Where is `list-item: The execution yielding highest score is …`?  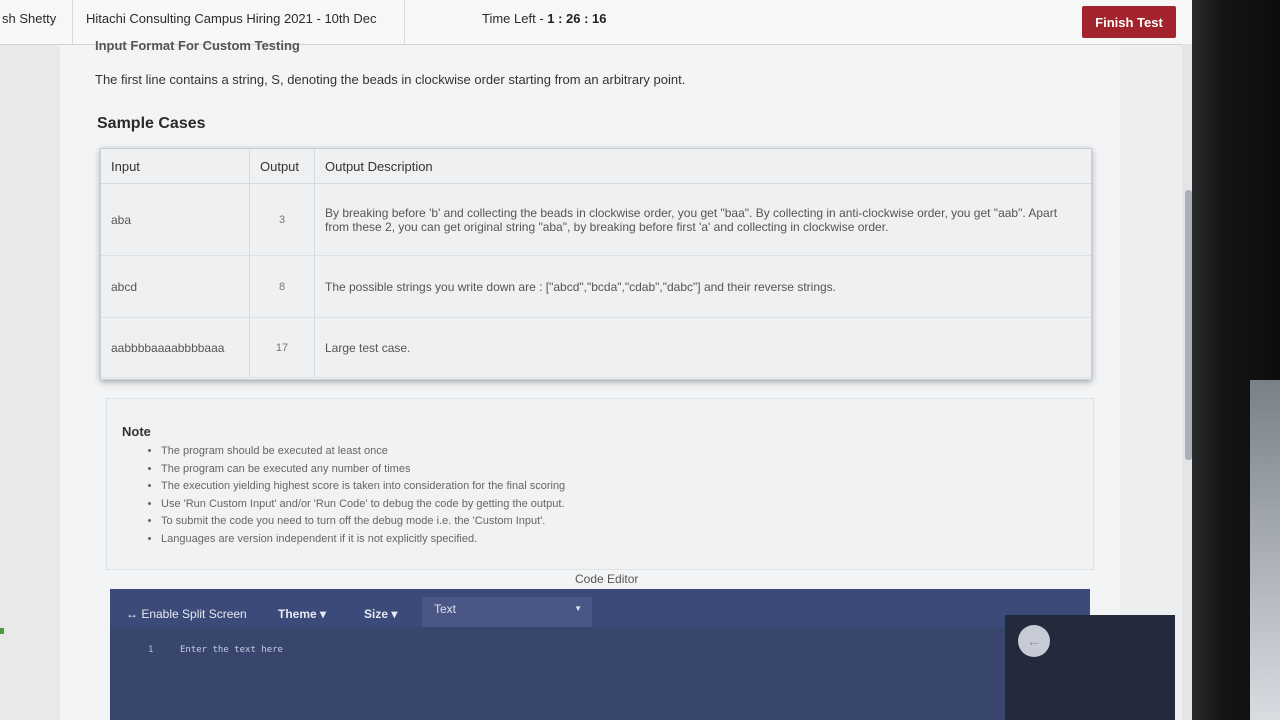
list-item: The execution yielding highest score is … is located at coordinates (363, 487).